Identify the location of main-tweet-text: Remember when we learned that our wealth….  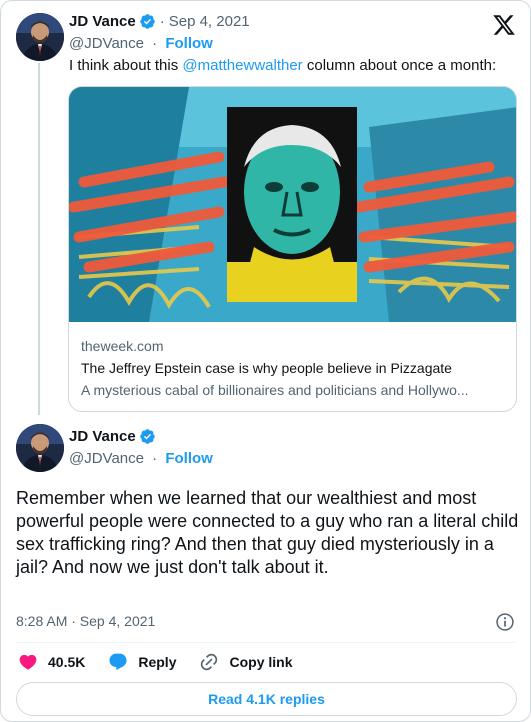
(267, 532).